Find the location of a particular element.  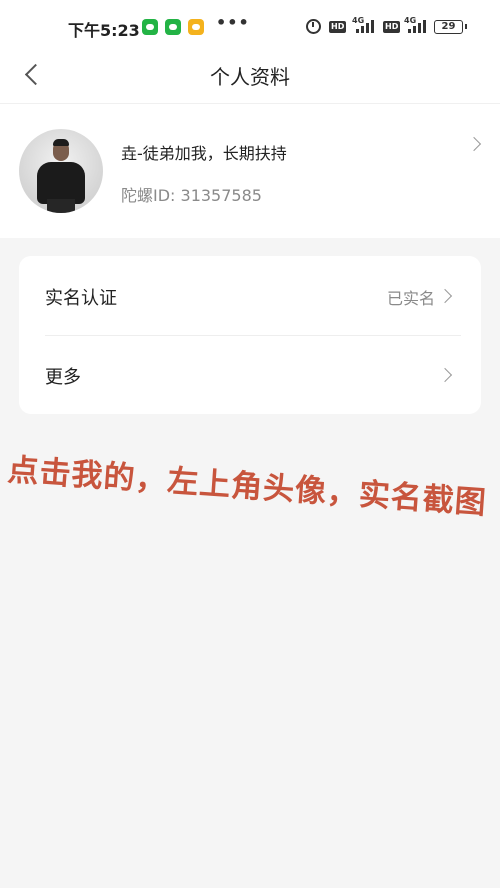

status-time: 下午5:23 is located at coordinates (104, 30).